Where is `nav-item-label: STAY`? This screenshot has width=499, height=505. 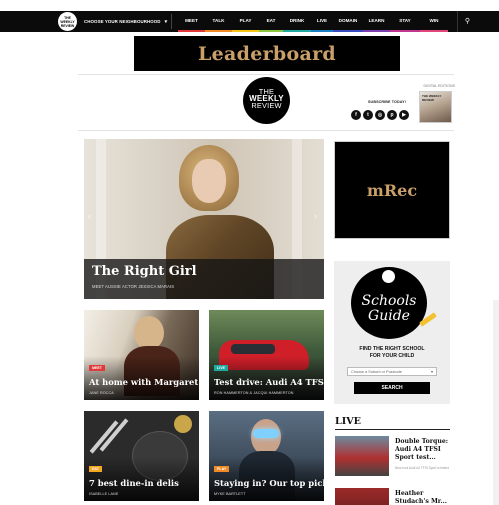
nav-item-label: STAY is located at coordinates (405, 20).